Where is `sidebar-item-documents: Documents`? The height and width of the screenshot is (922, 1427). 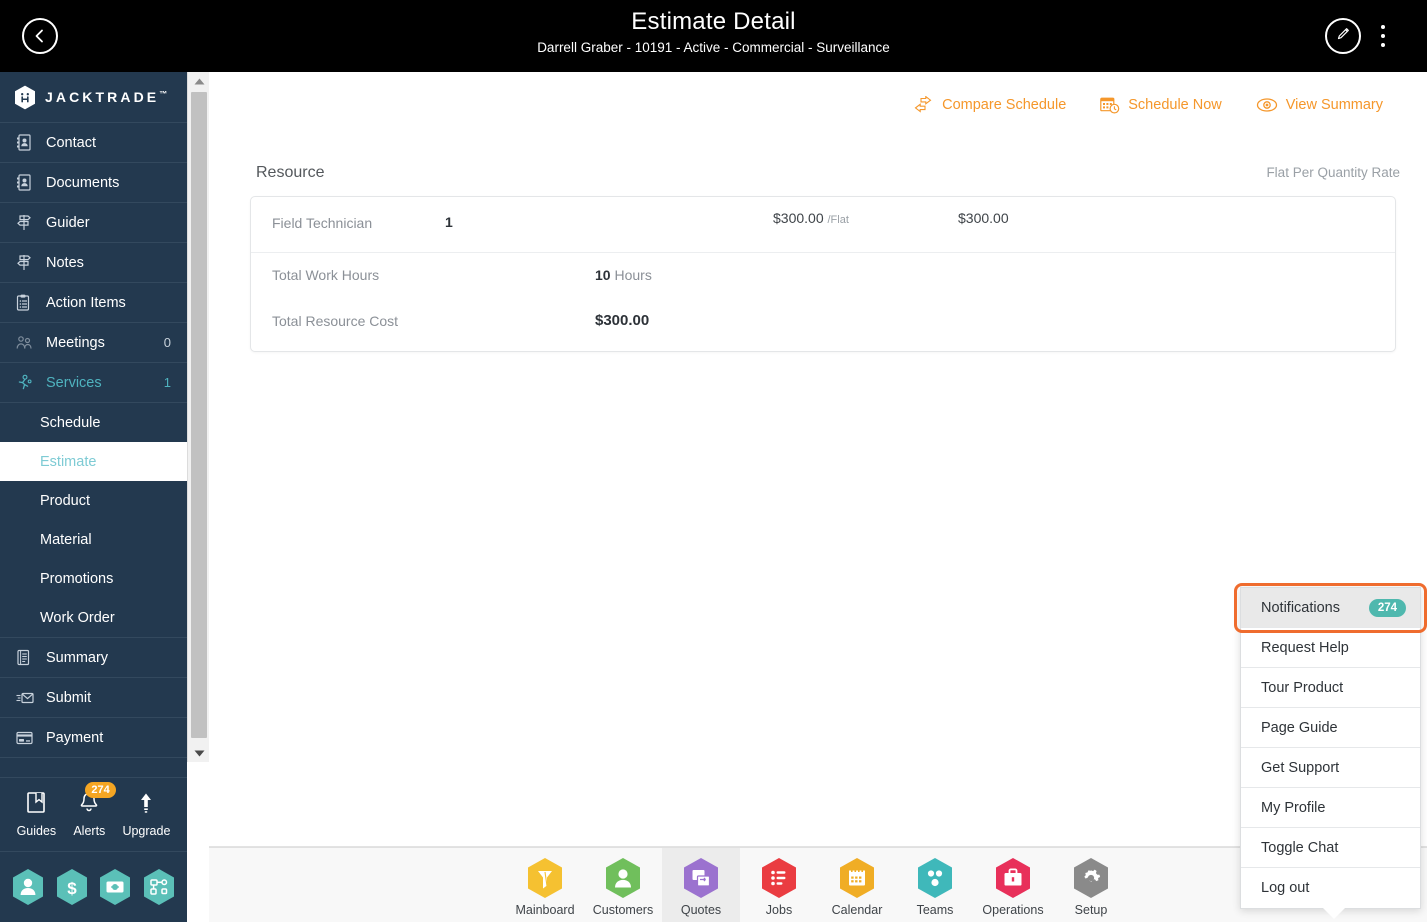
sidebar-item-documents: Documents is located at coordinates (93, 183).